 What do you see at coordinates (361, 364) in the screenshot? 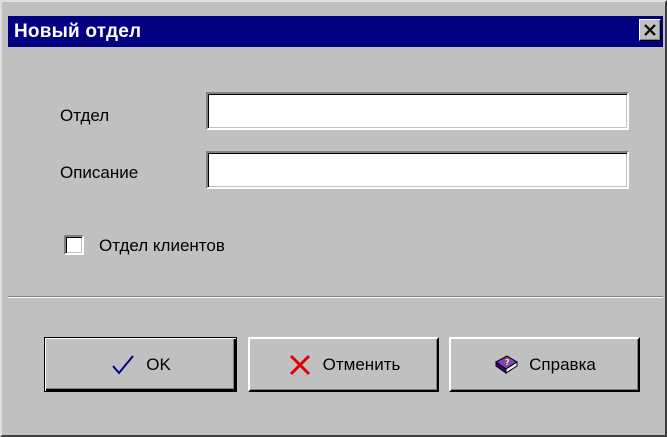
I see `cancel-button-label: Отменить` at bounding box center [361, 364].